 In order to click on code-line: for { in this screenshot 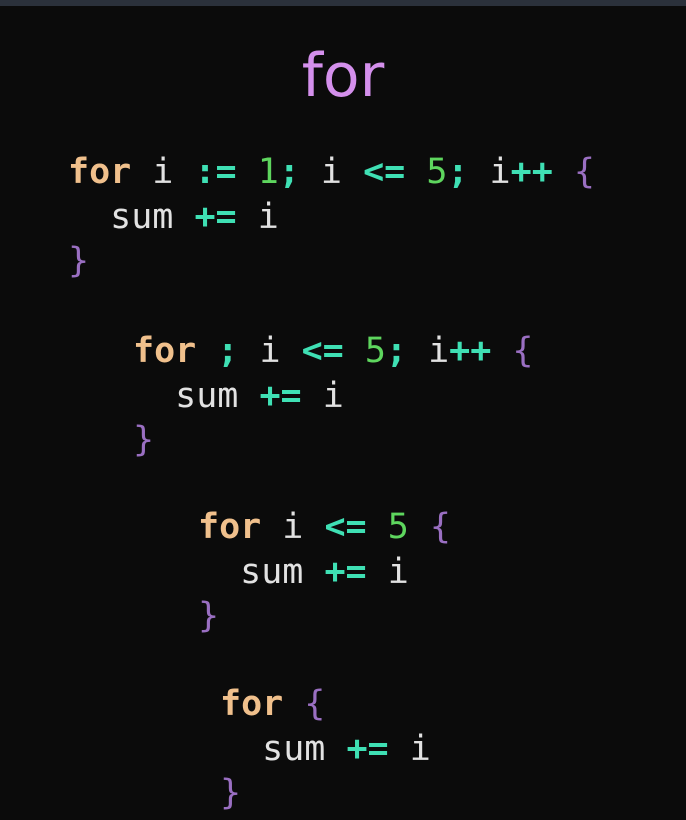, I will do `click(325, 704)`.